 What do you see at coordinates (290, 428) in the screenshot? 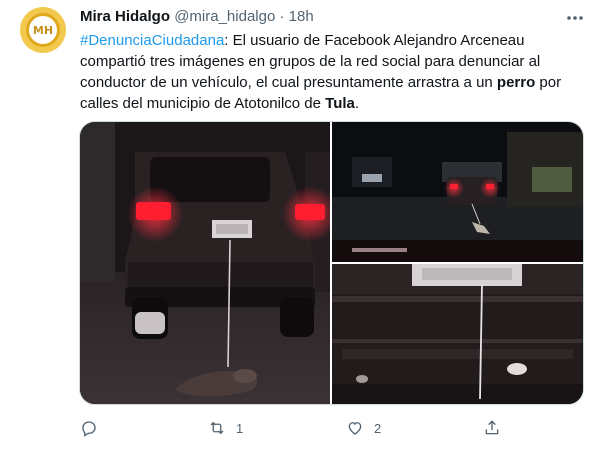
I see `tweet-actions: 1 2` at bounding box center [290, 428].